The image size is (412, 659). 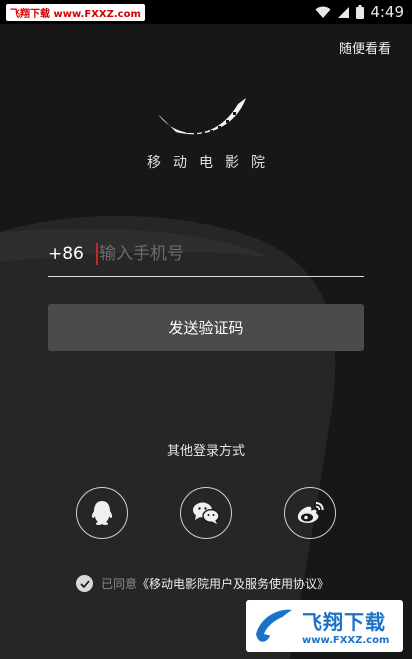 What do you see at coordinates (346, 640) in the screenshot?
I see `watermark-url: www.FXXZ.com` at bounding box center [346, 640].